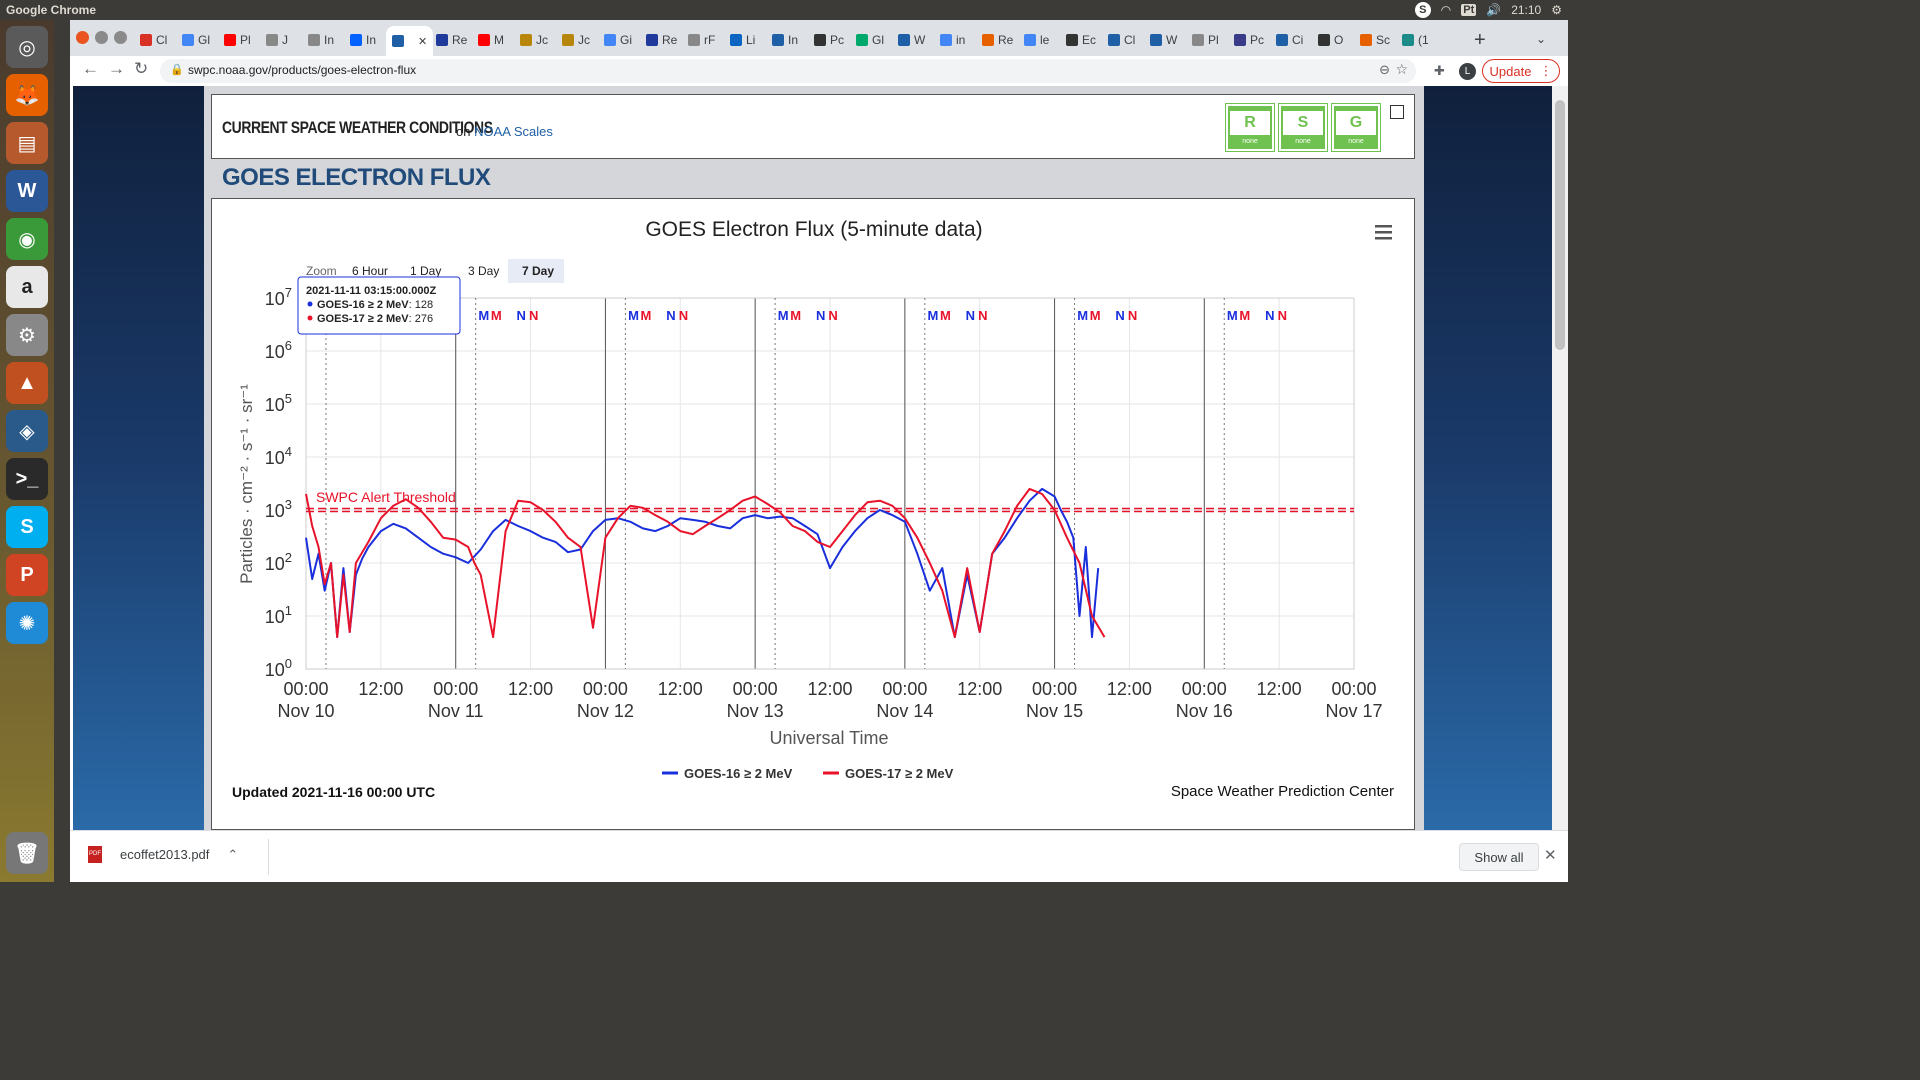  Describe the element at coordinates (370, 271) in the screenshot. I see `zoom-button-6-hour: 6 Hour` at that location.